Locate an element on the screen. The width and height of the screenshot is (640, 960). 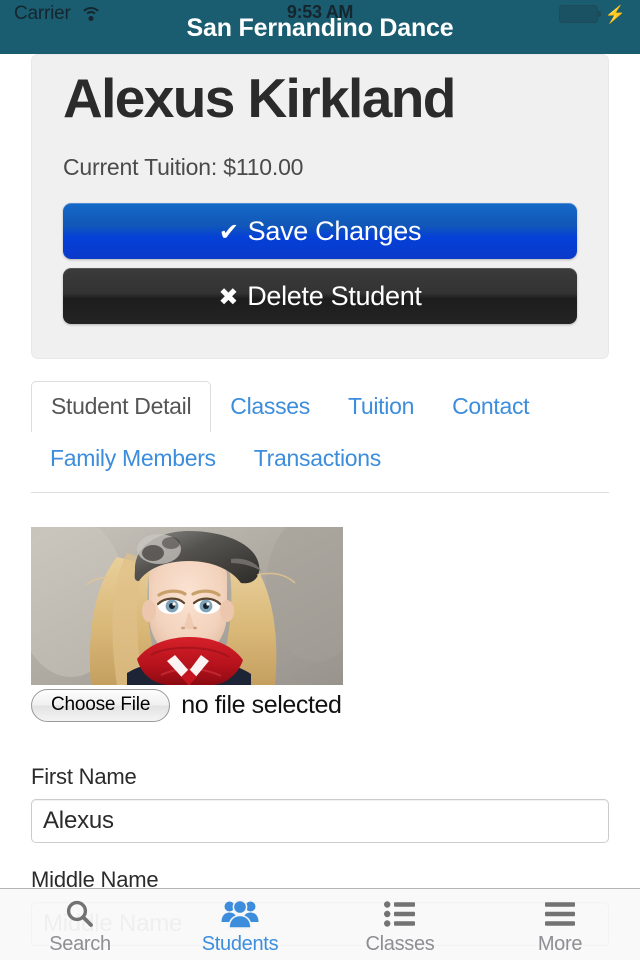
bottom-tab-classes-label: Classes is located at coordinates (400, 944).